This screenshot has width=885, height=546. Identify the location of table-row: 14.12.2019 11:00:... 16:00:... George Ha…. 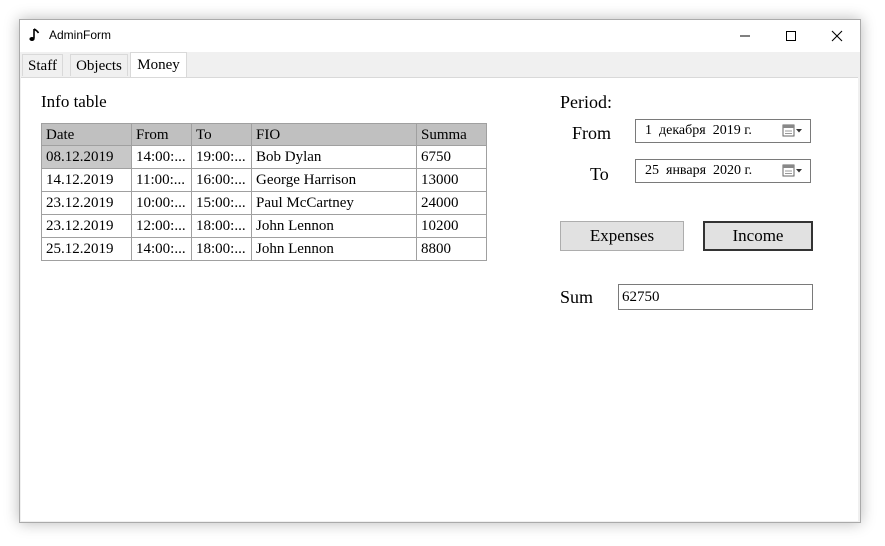
(264, 180).